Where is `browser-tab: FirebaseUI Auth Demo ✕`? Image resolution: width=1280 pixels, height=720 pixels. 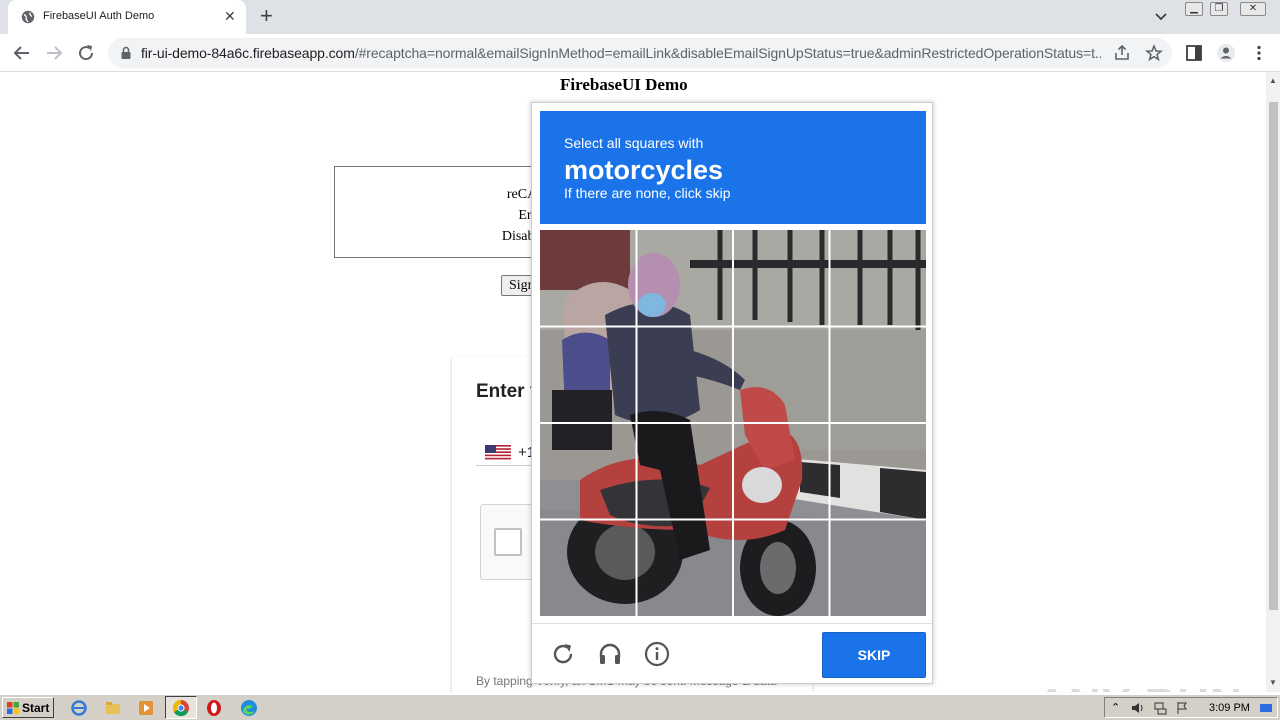 browser-tab: FirebaseUI Auth Demo ✕ is located at coordinates (127, 17).